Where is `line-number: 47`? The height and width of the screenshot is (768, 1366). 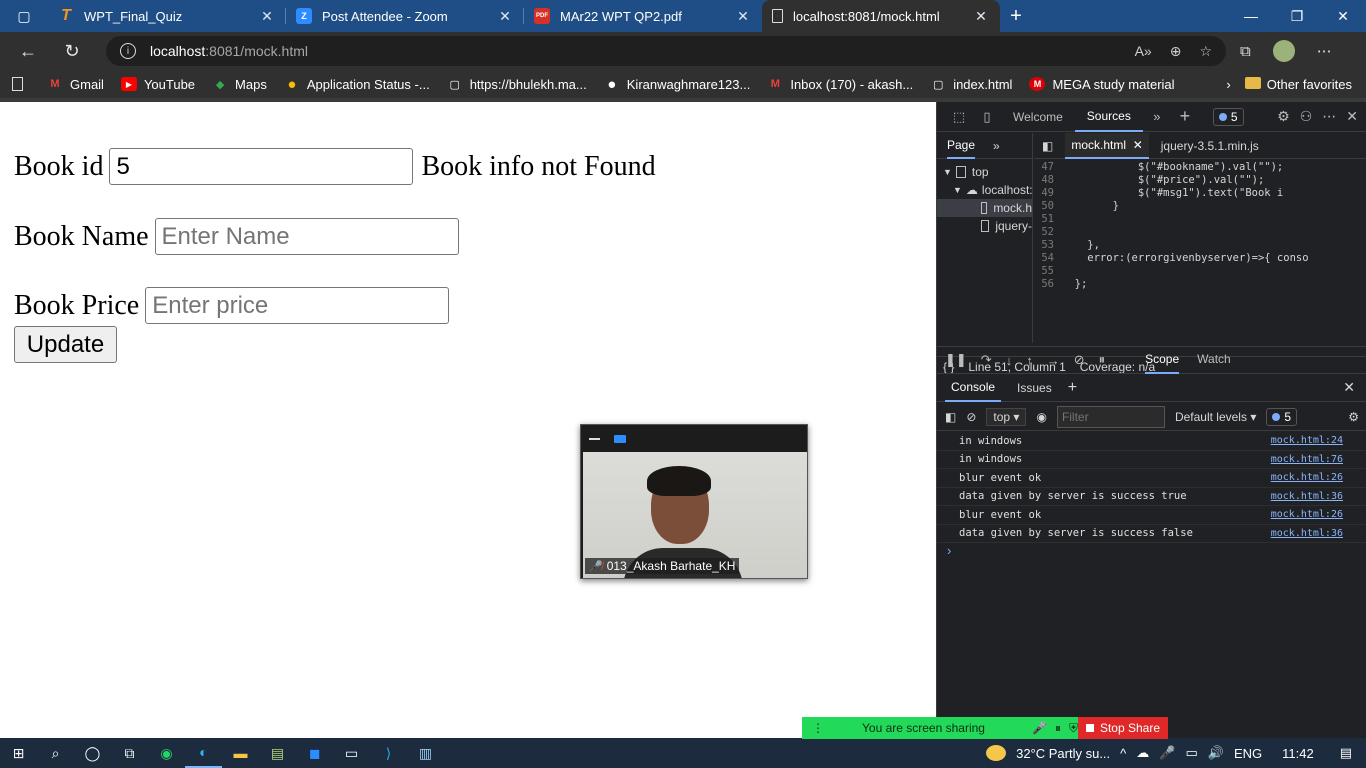
line-number: 47 is located at coordinates (1048, 167).